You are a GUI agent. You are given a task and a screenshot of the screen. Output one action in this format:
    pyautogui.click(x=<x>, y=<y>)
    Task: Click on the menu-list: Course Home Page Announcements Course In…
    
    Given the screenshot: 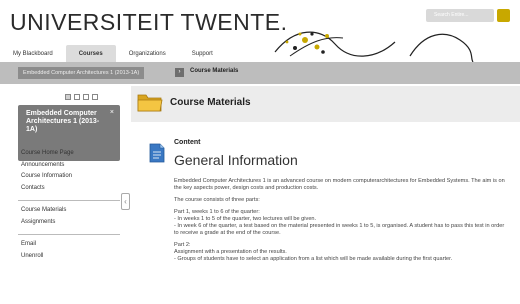 What is the action you would take?
    pyautogui.click(x=69, y=205)
    